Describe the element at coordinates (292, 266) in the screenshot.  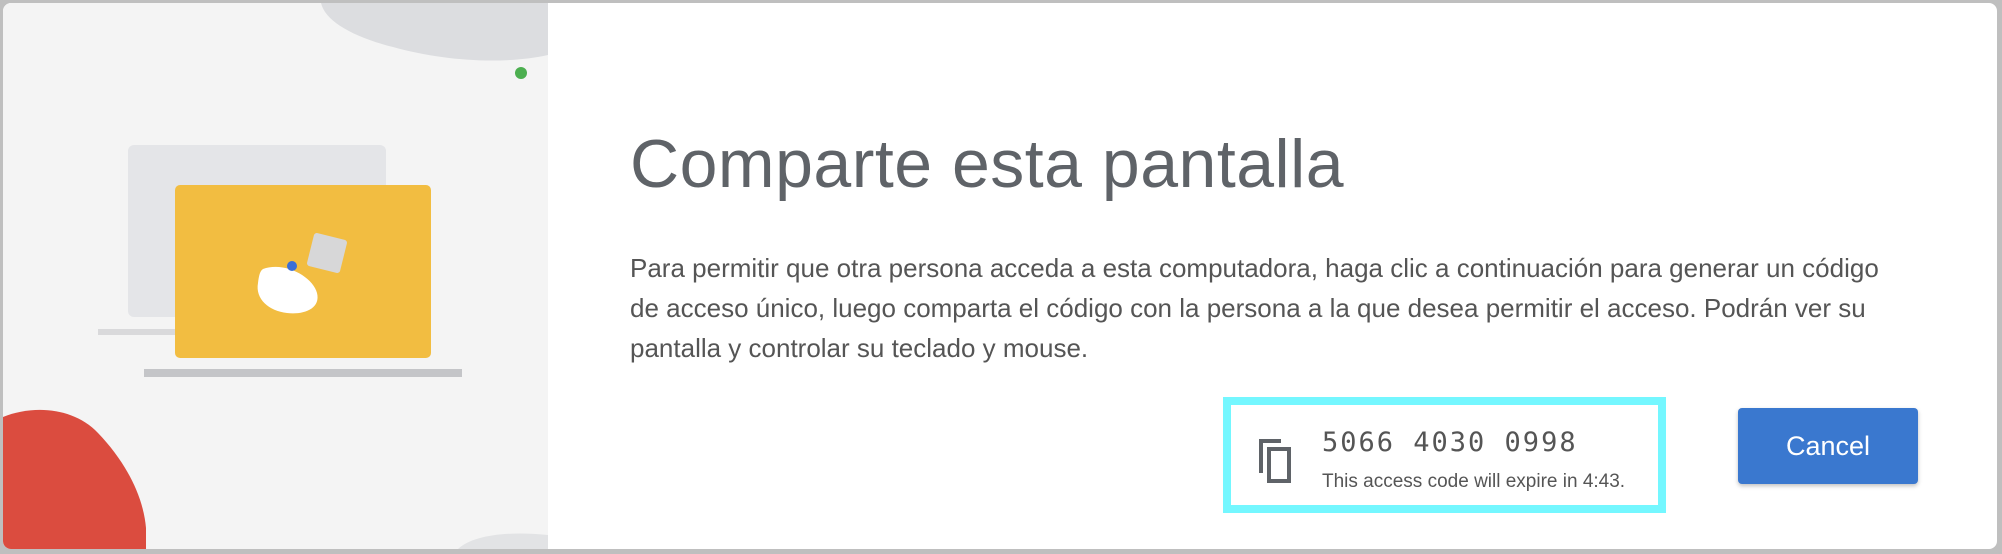
I see `blue-dot` at that location.